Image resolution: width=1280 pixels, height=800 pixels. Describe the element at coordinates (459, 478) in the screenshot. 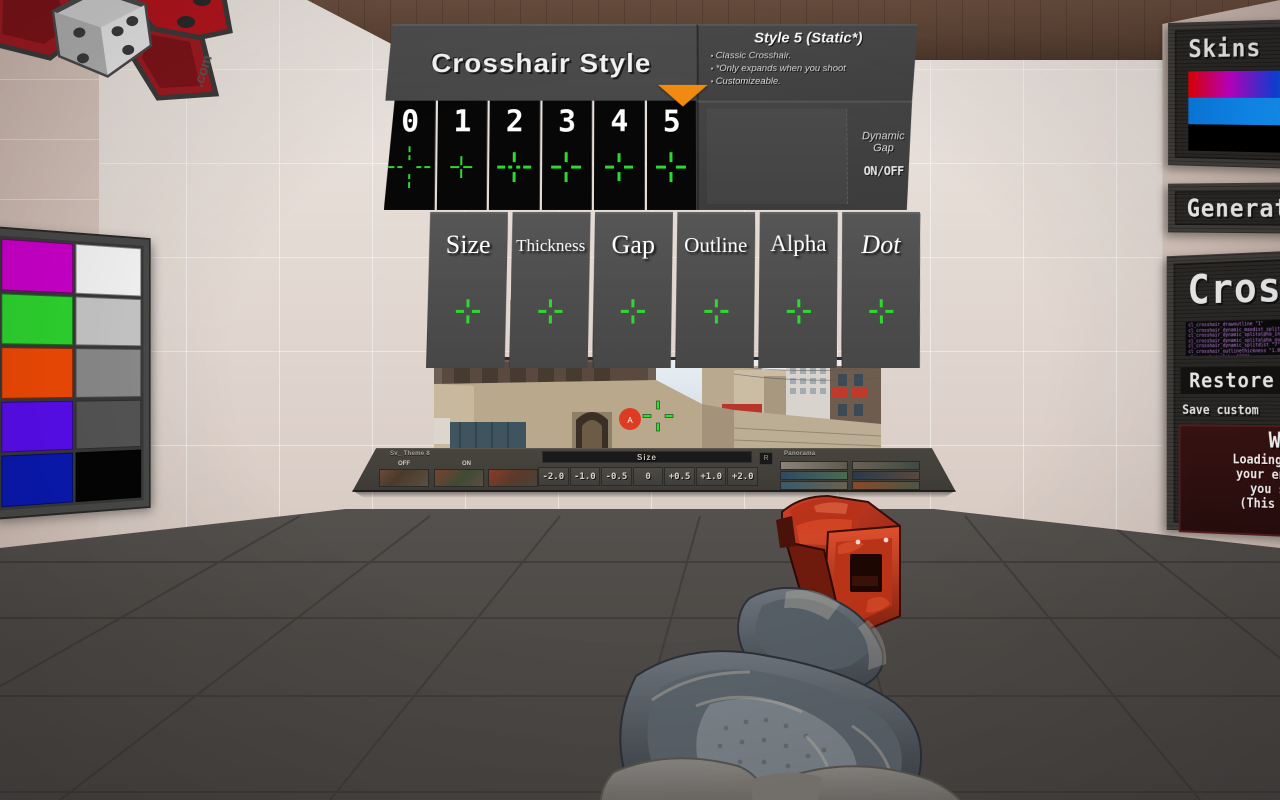

I see `desk-thumb-on-a` at that location.